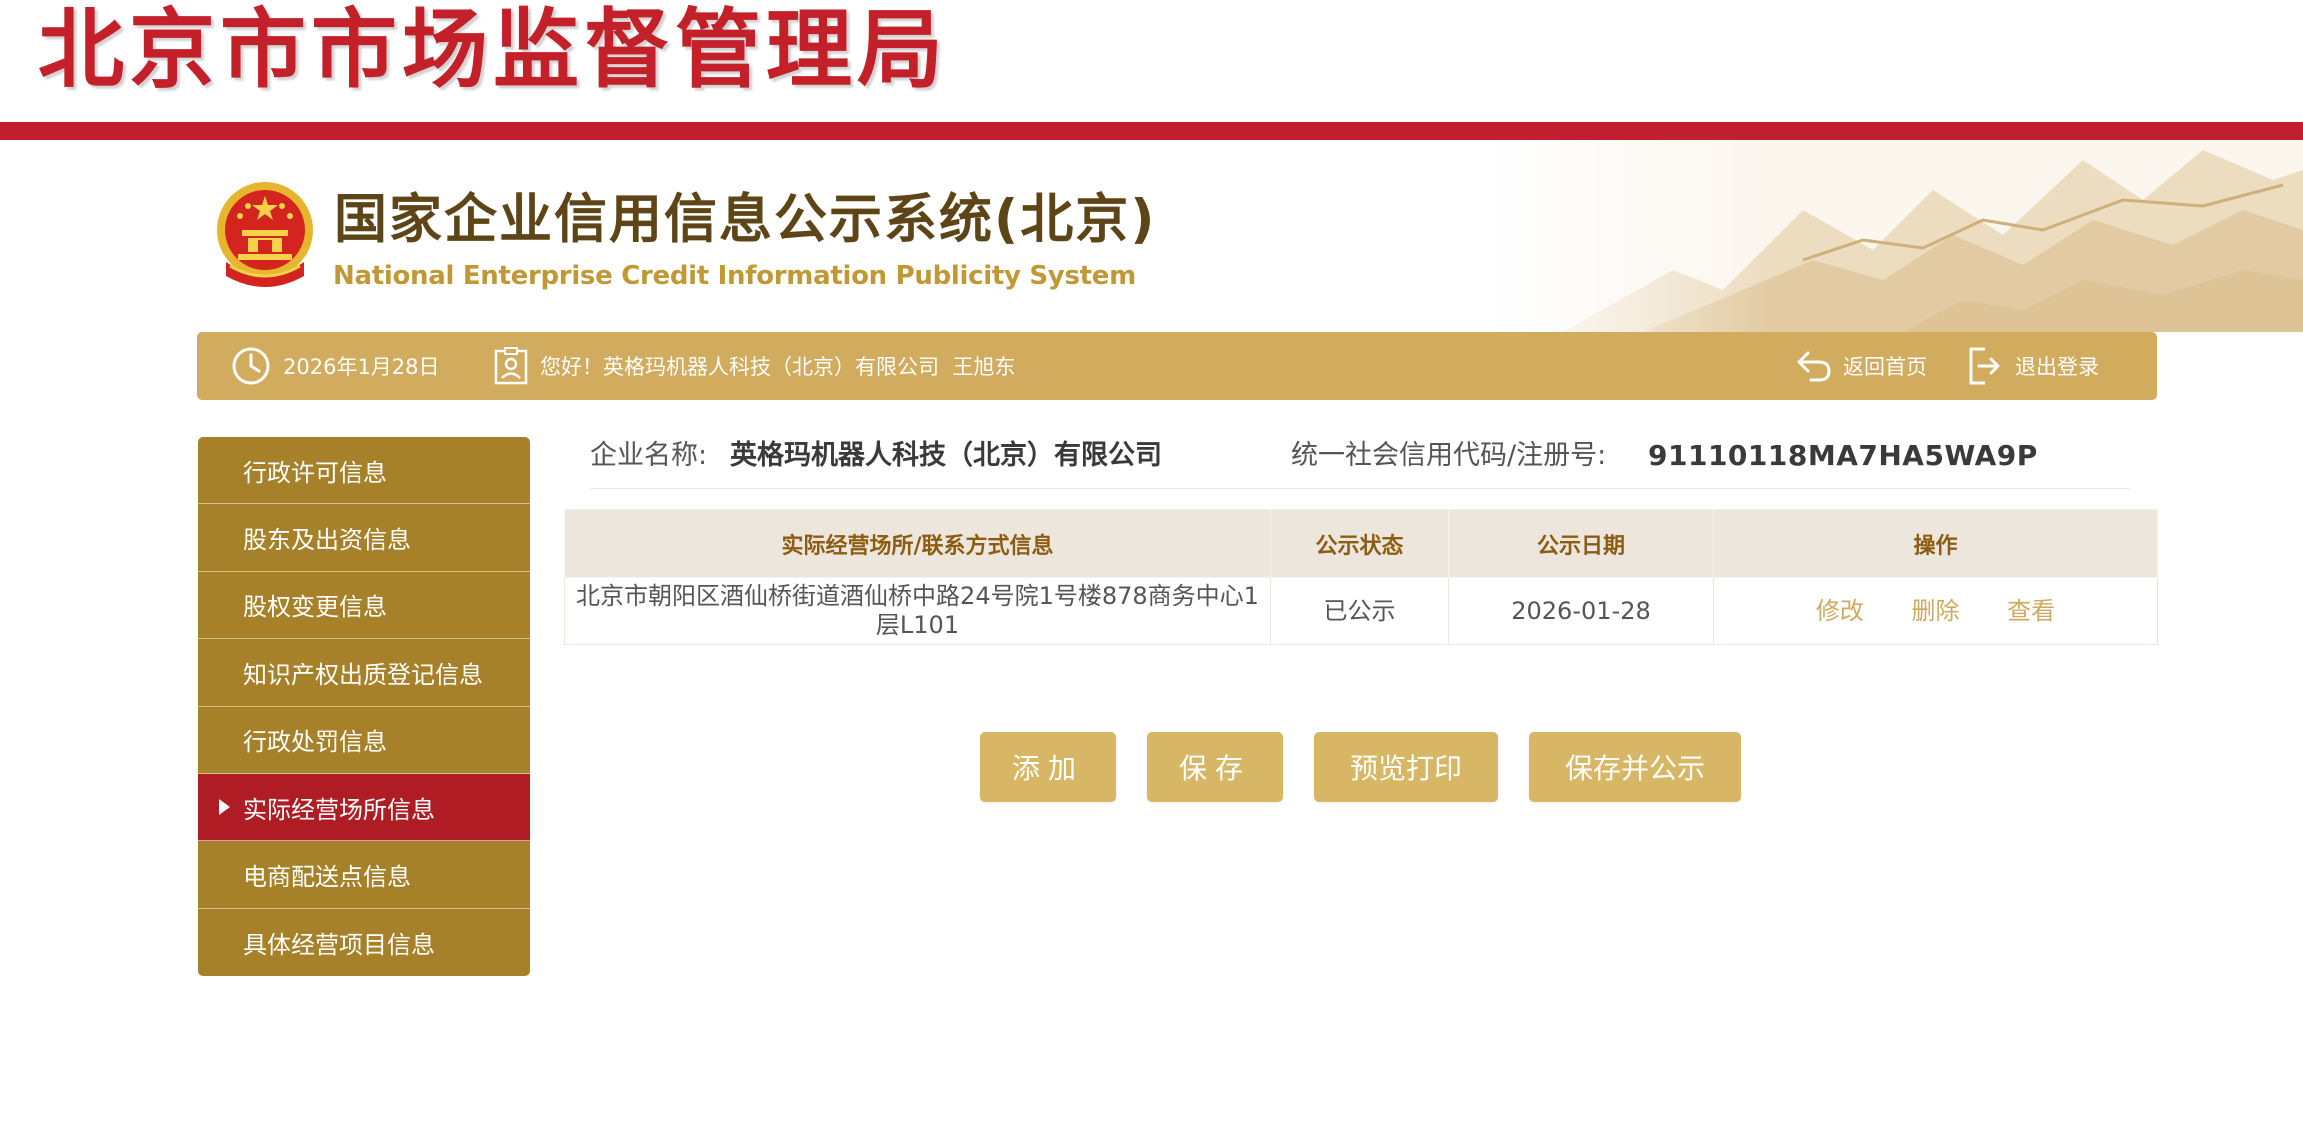  Describe the element at coordinates (745, 219) in the screenshot. I see `system-title-cn: 国家企业信用信息公示系统(北京)` at that location.